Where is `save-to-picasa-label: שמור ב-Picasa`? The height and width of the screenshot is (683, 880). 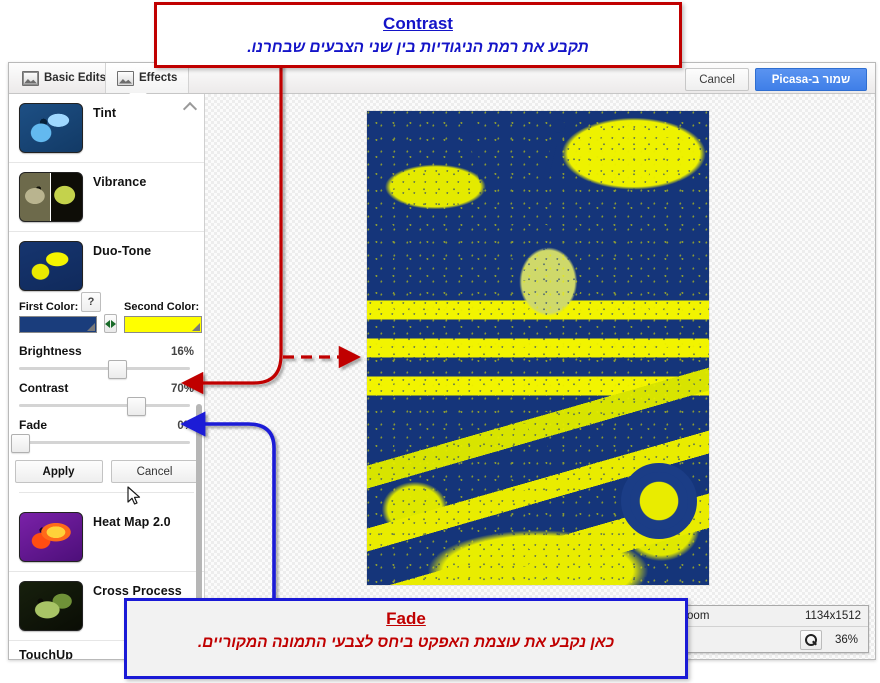 save-to-picasa-label: שמור ב-Picasa is located at coordinates (811, 79).